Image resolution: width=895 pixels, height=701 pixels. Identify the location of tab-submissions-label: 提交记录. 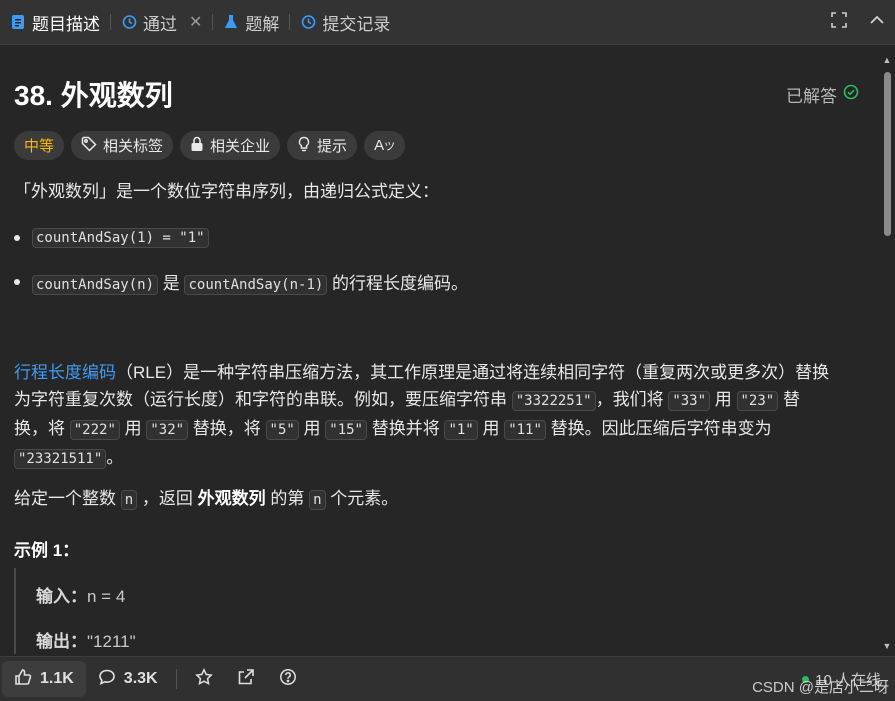
(356, 24).